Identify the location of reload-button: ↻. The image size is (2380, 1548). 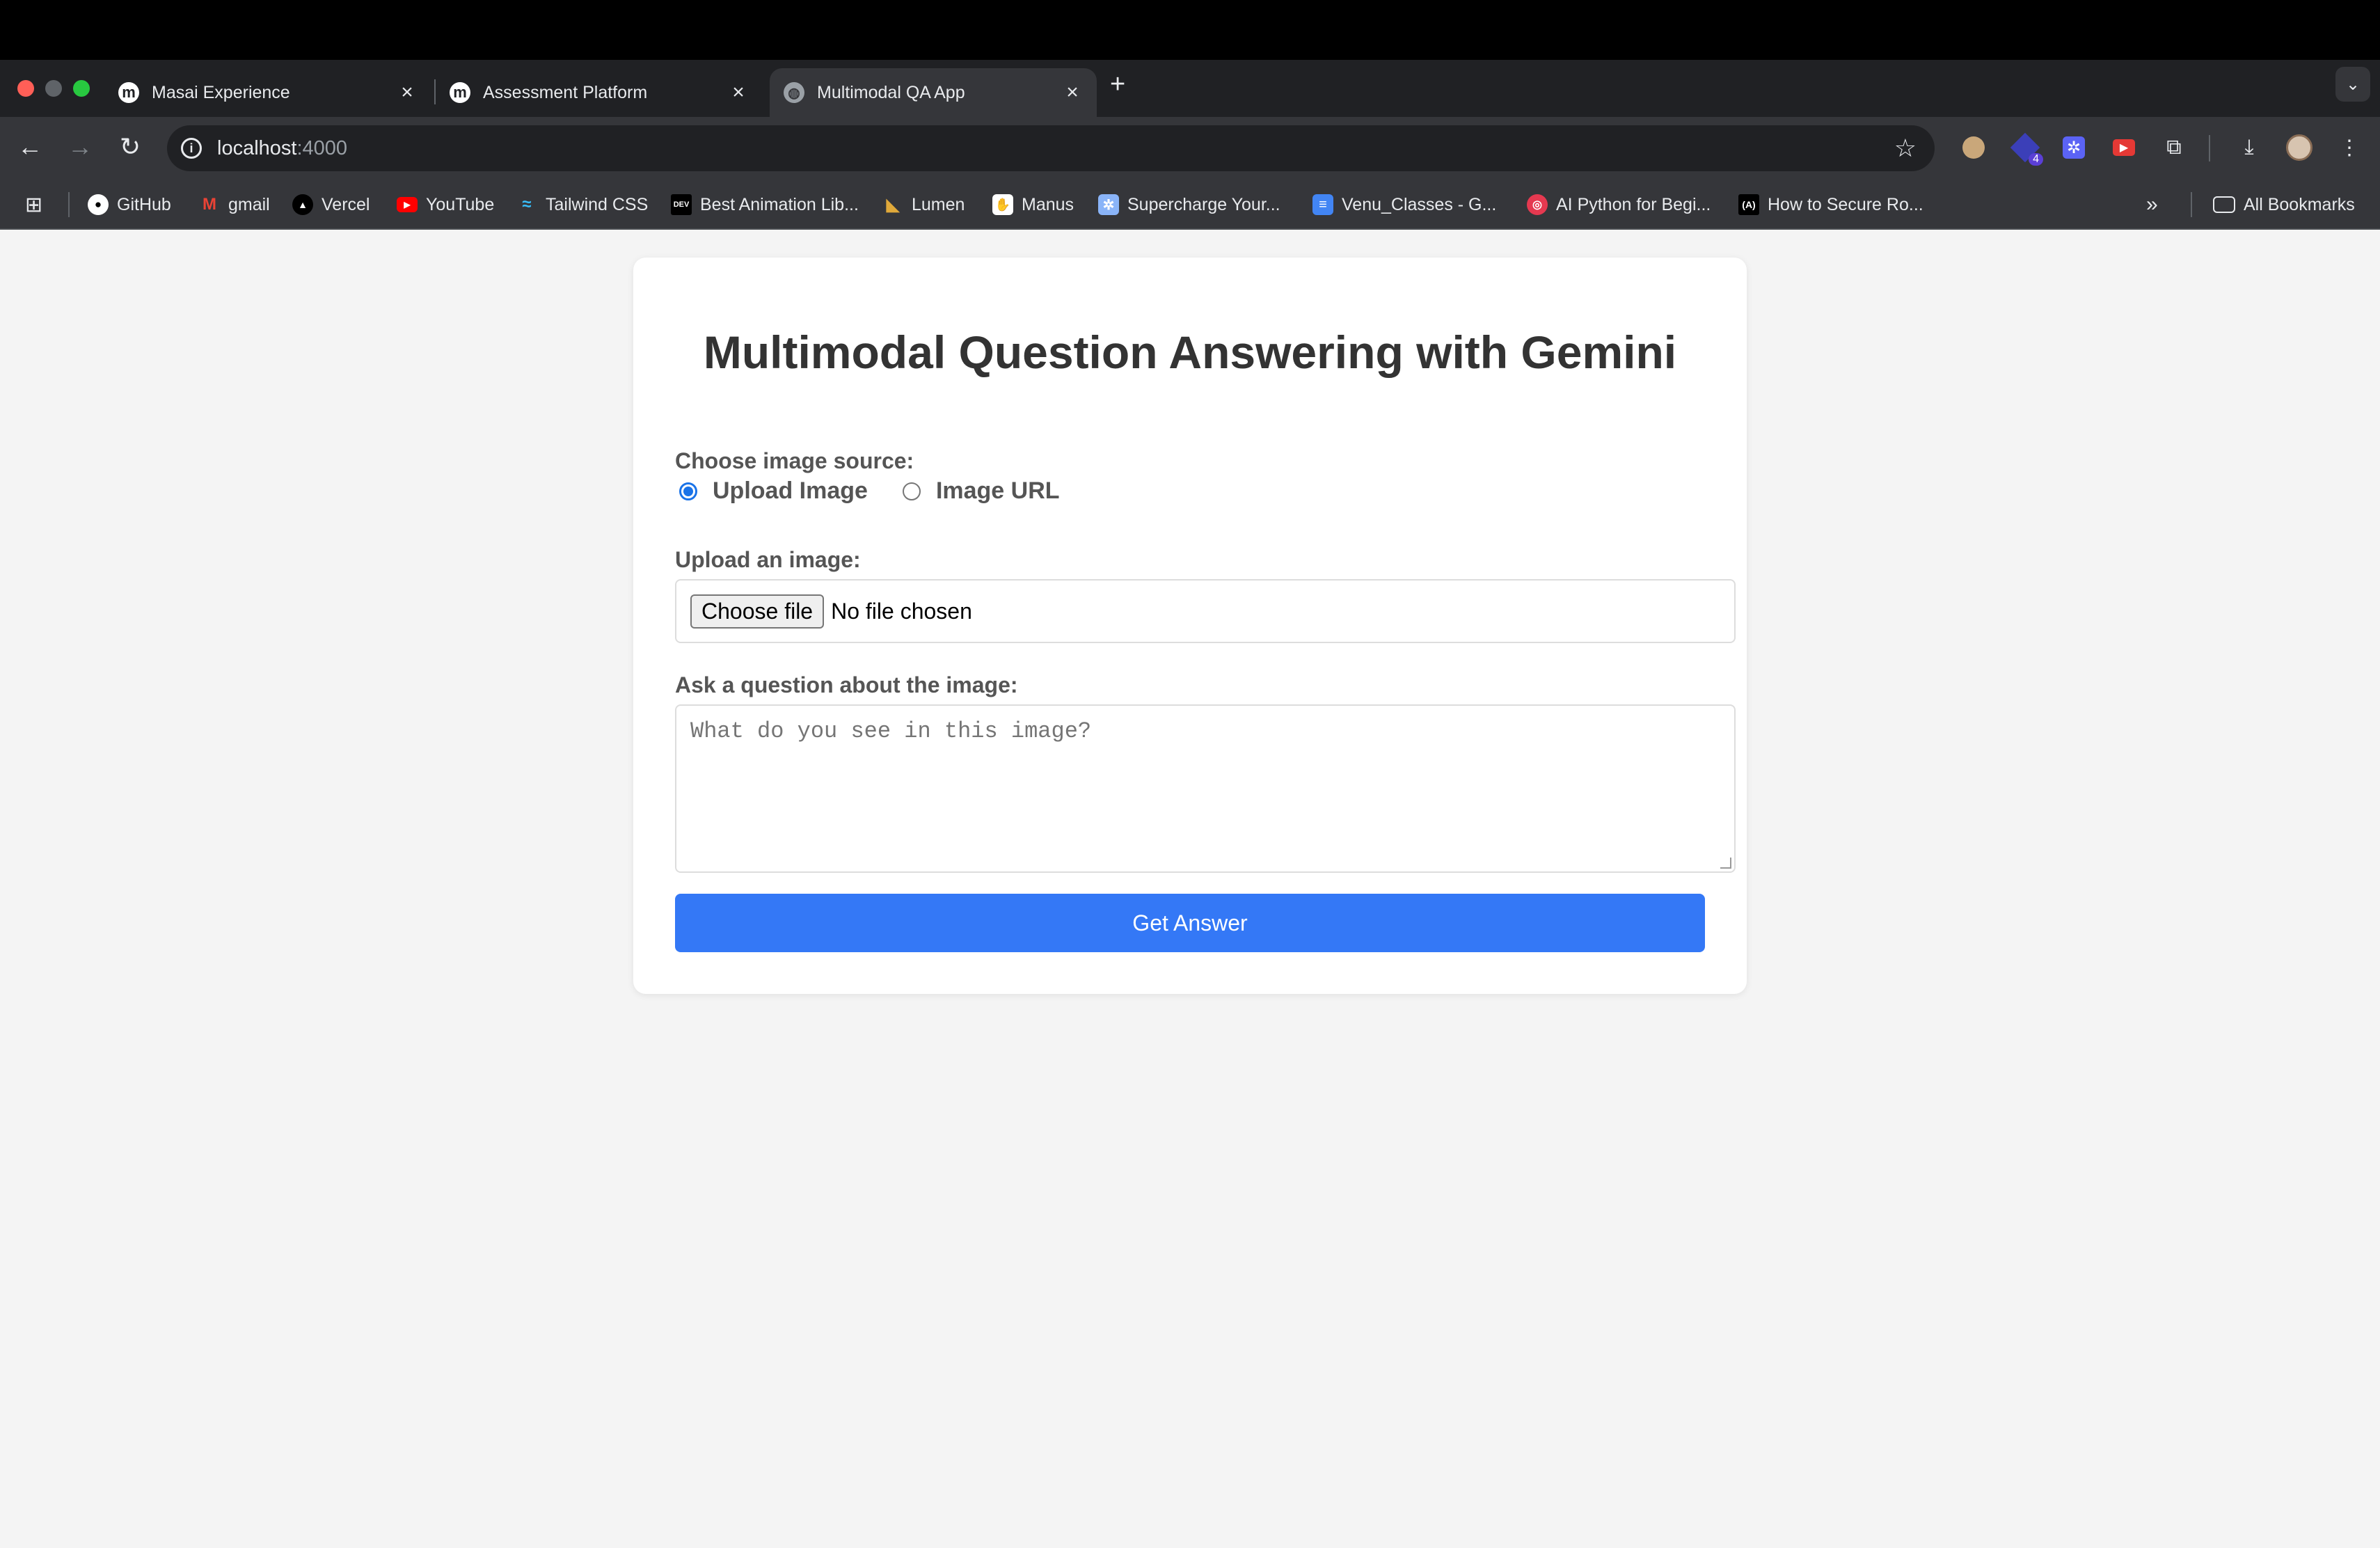
(130, 146).